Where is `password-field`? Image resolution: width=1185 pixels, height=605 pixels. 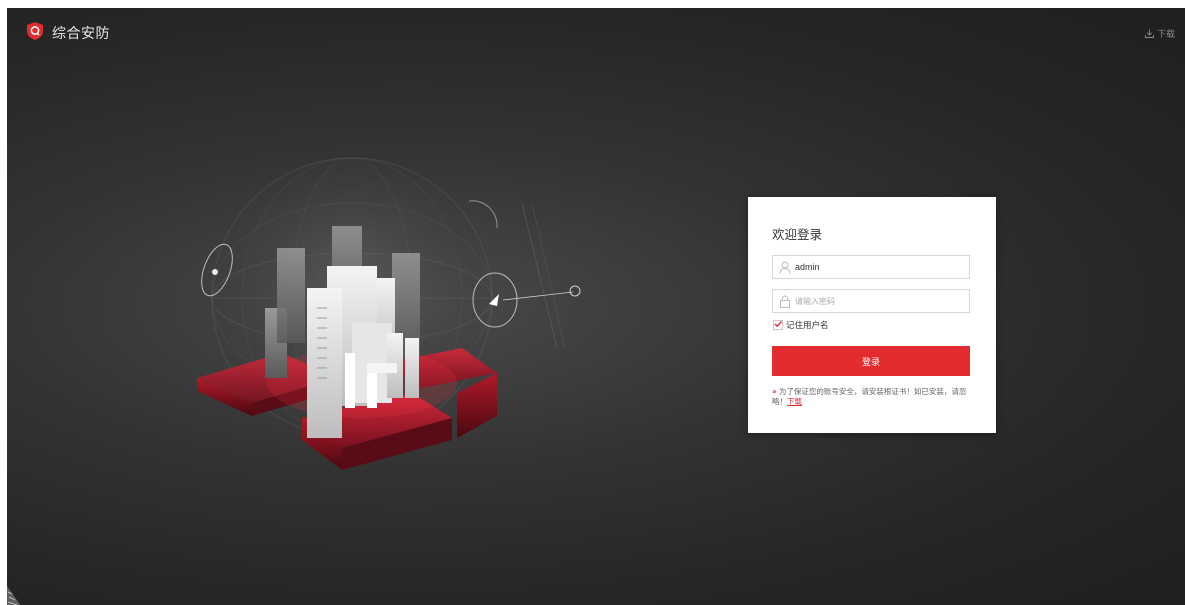 password-field is located at coordinates (871, 301).